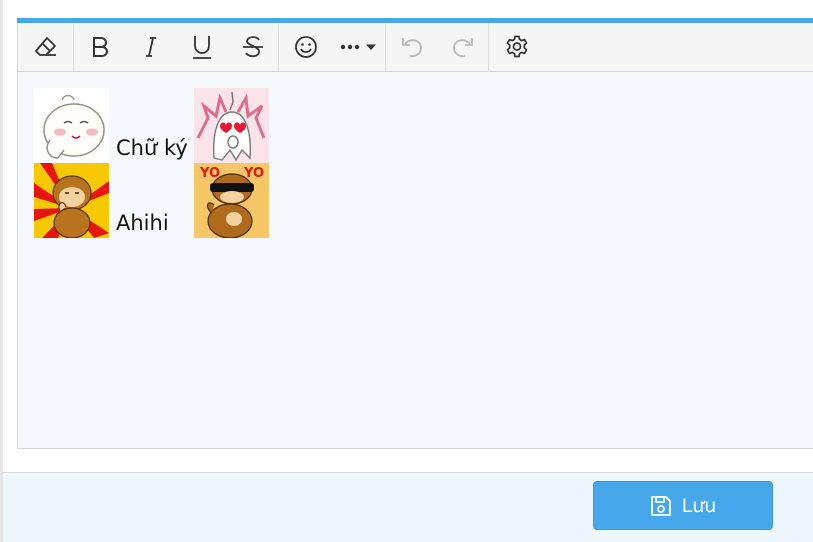 The width and height of the screenshot is (813, 542). I want to click on save-button-label: Lưu, so click(699, 505).